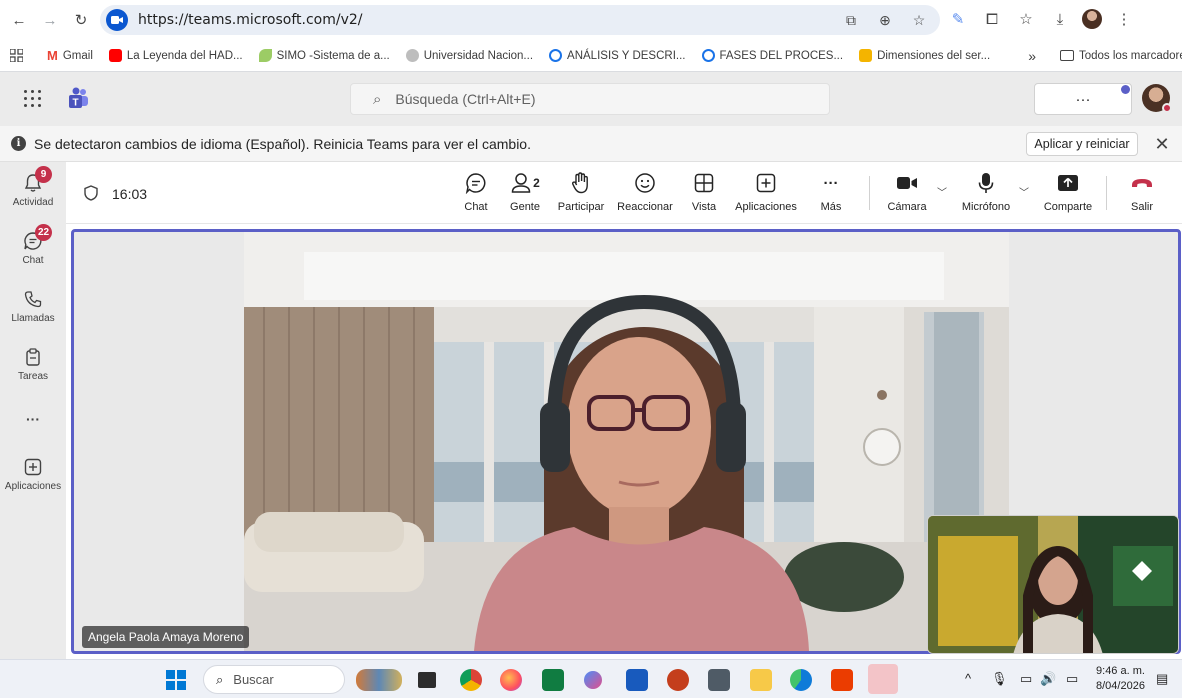  What do you see at coordinates (885, 20) in the screenshot?
I see `zoom-icon: ⊕` at bounding box center [885, 20].